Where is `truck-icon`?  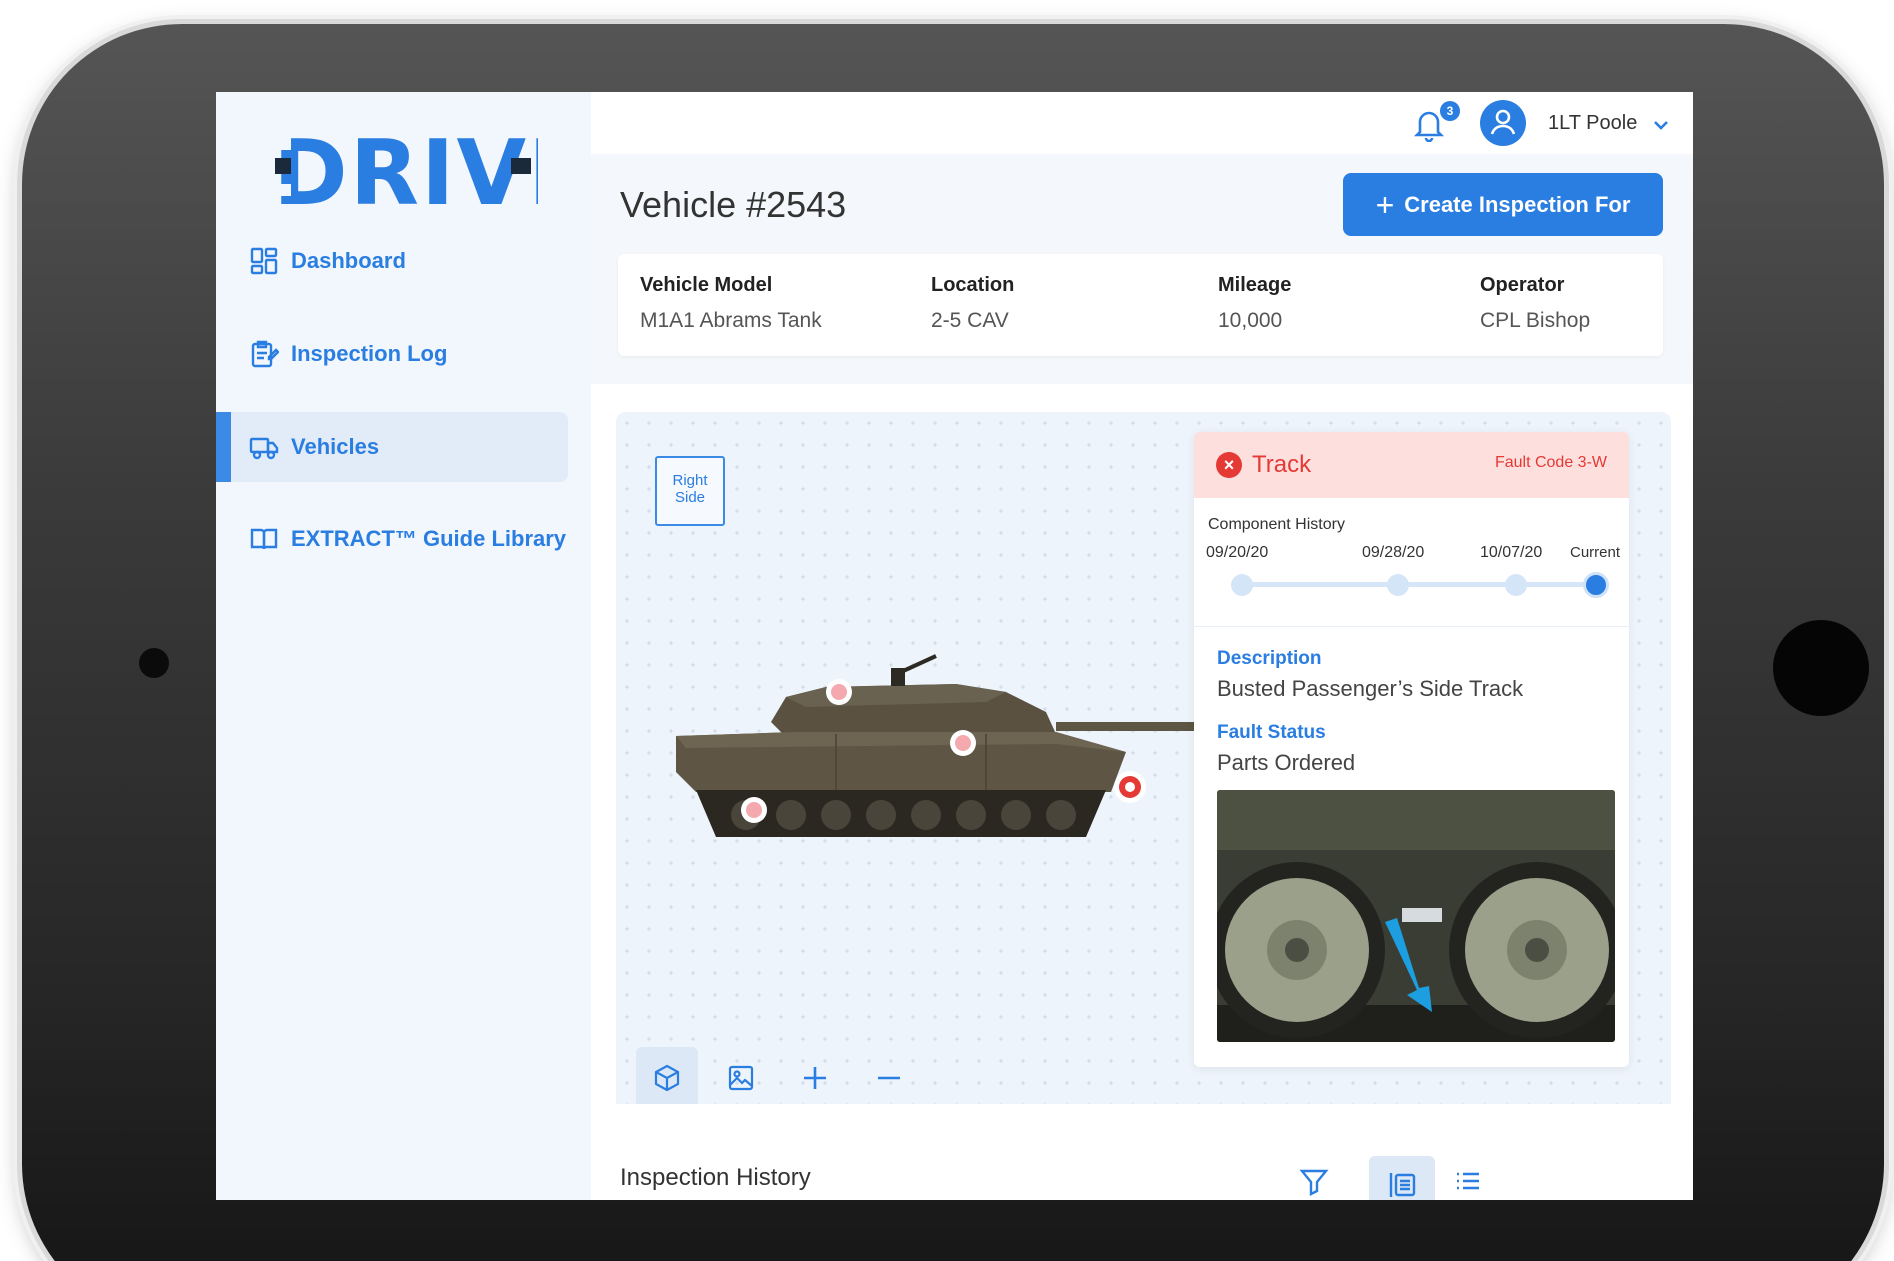
truck-icon is located at coordinates (264, 448).